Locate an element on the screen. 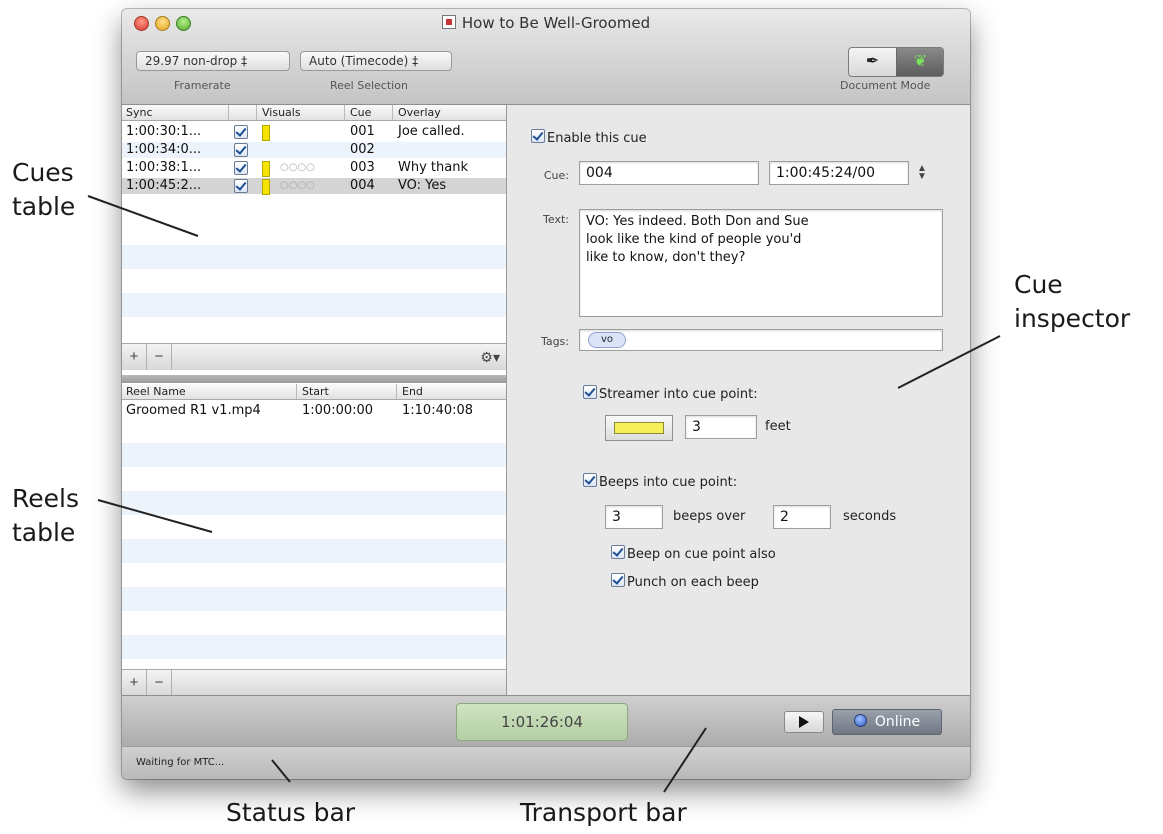 The image size is (1163, 834). beep-on-cue-row: Beep on cue point also is located at coordinates (693, 553).